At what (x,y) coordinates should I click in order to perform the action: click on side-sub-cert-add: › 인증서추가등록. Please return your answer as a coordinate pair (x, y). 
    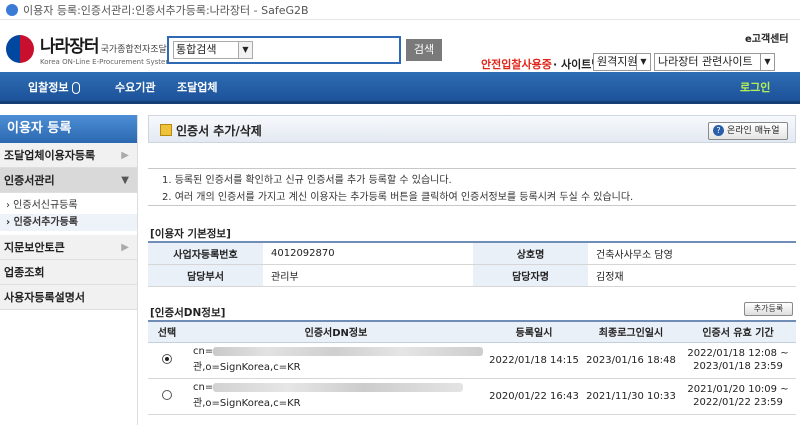
    Looking at the image, I should click on (68, 222).